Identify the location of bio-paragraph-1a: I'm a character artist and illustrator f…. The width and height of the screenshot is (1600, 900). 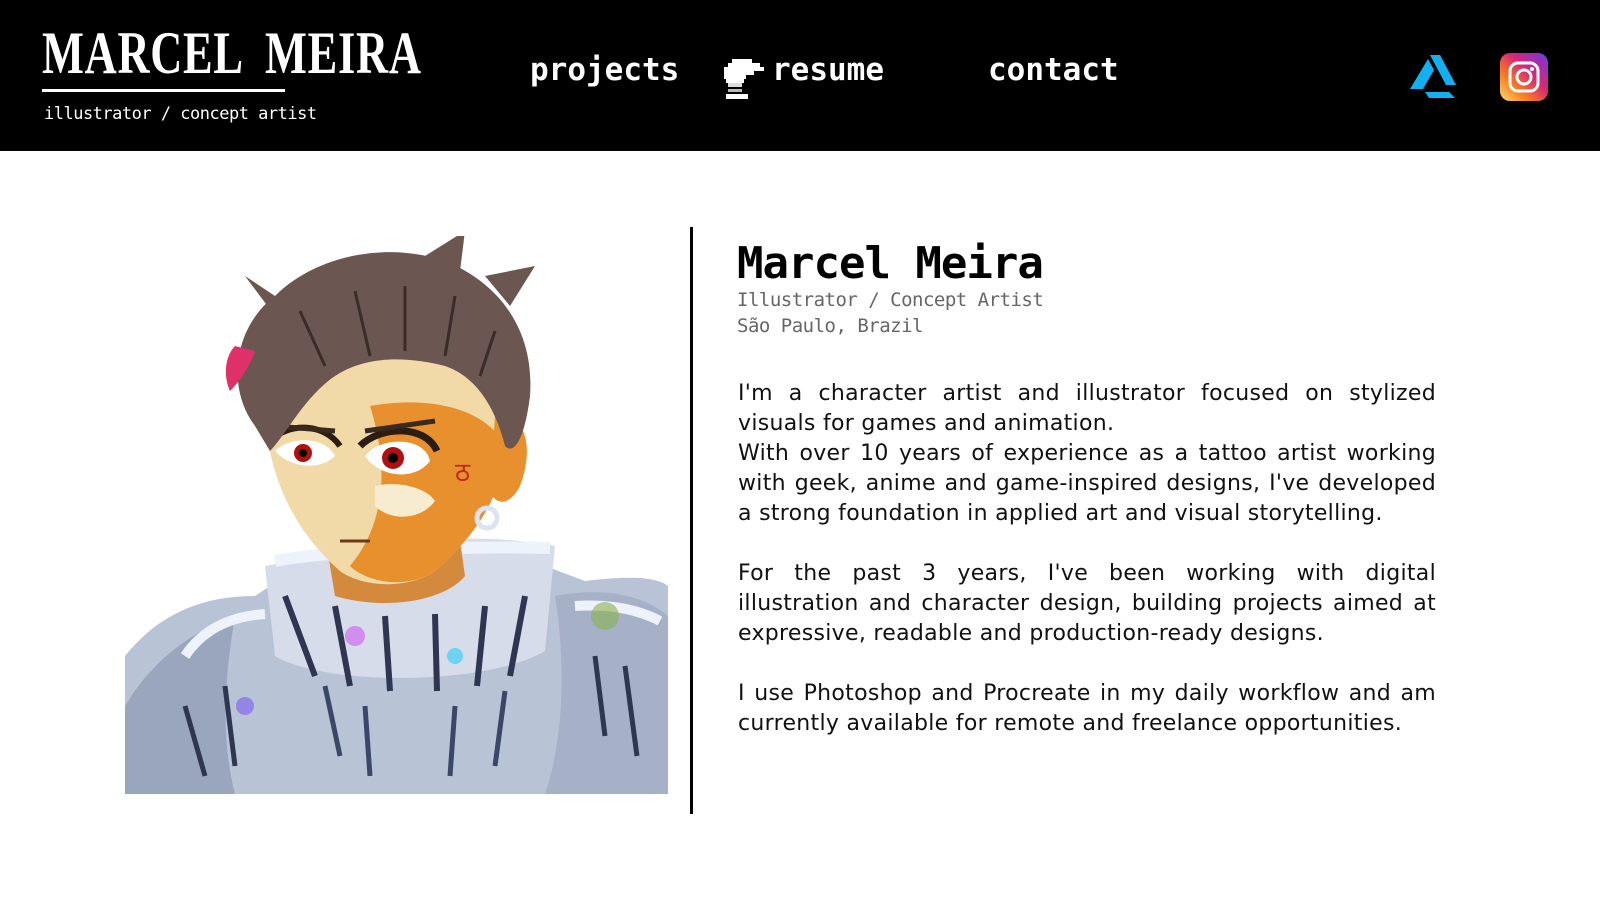
(1087, 408).